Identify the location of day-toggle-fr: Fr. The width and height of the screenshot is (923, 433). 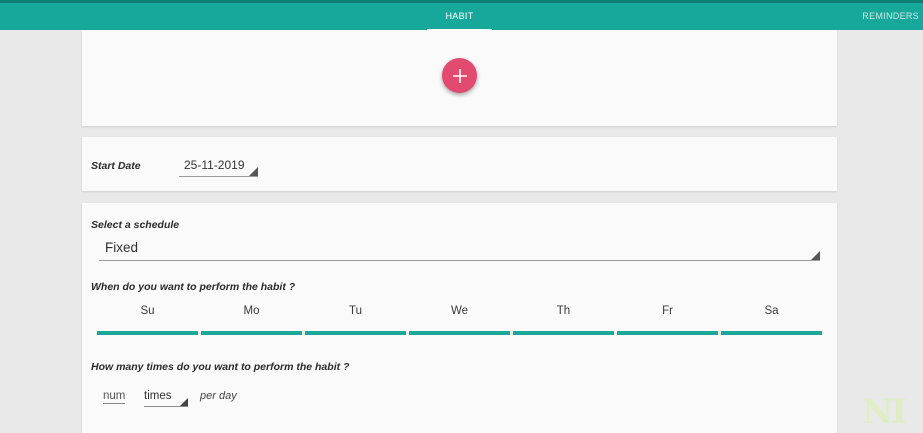
(667, 320).